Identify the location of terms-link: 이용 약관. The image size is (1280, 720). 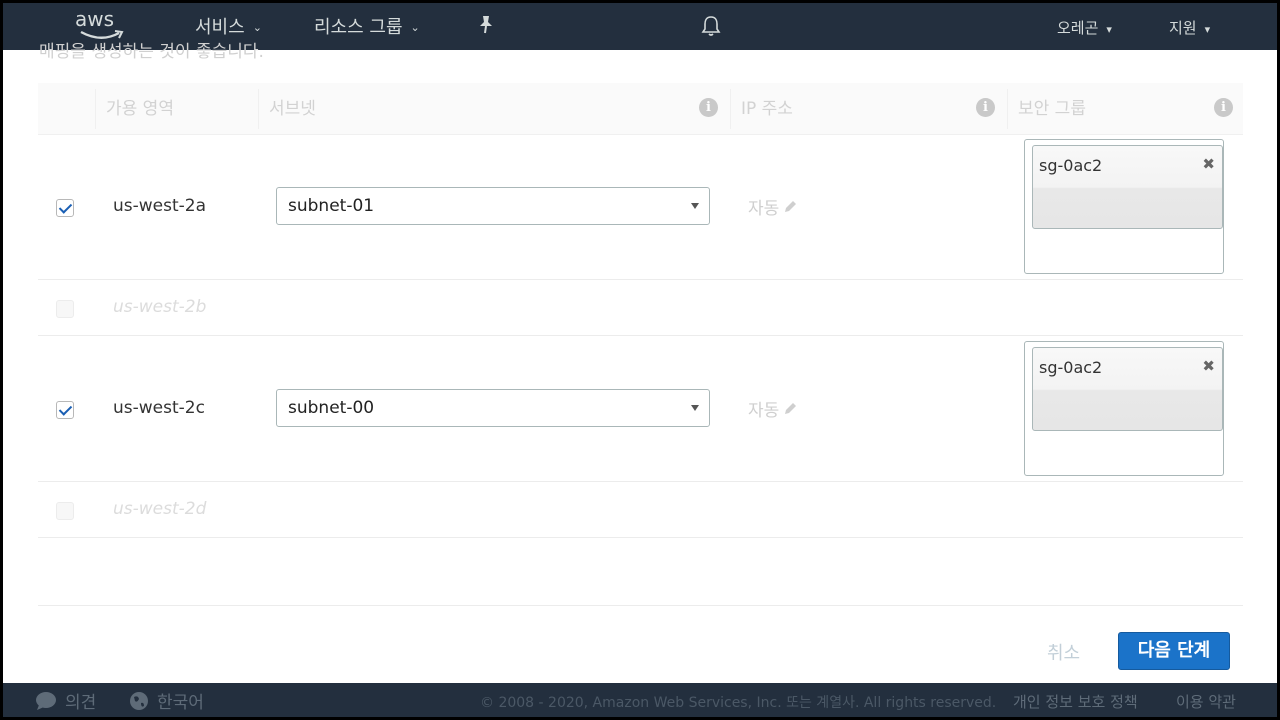
(1206, 701).